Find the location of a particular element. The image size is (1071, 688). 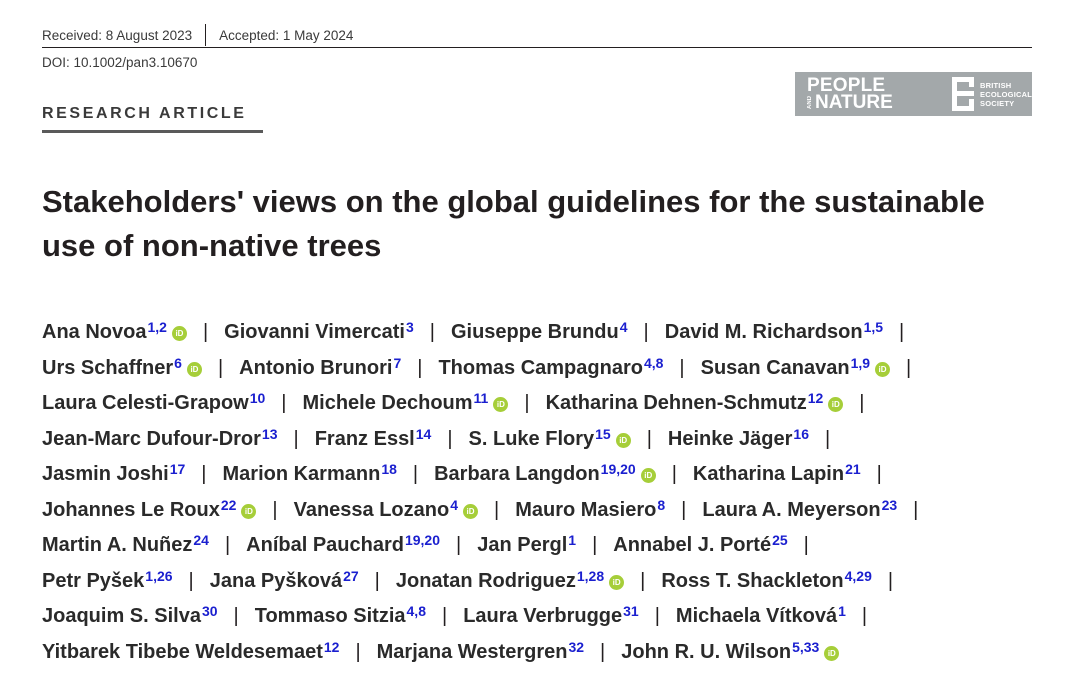

author-name: Marjana Westergren is located at coordinates (472, 652).